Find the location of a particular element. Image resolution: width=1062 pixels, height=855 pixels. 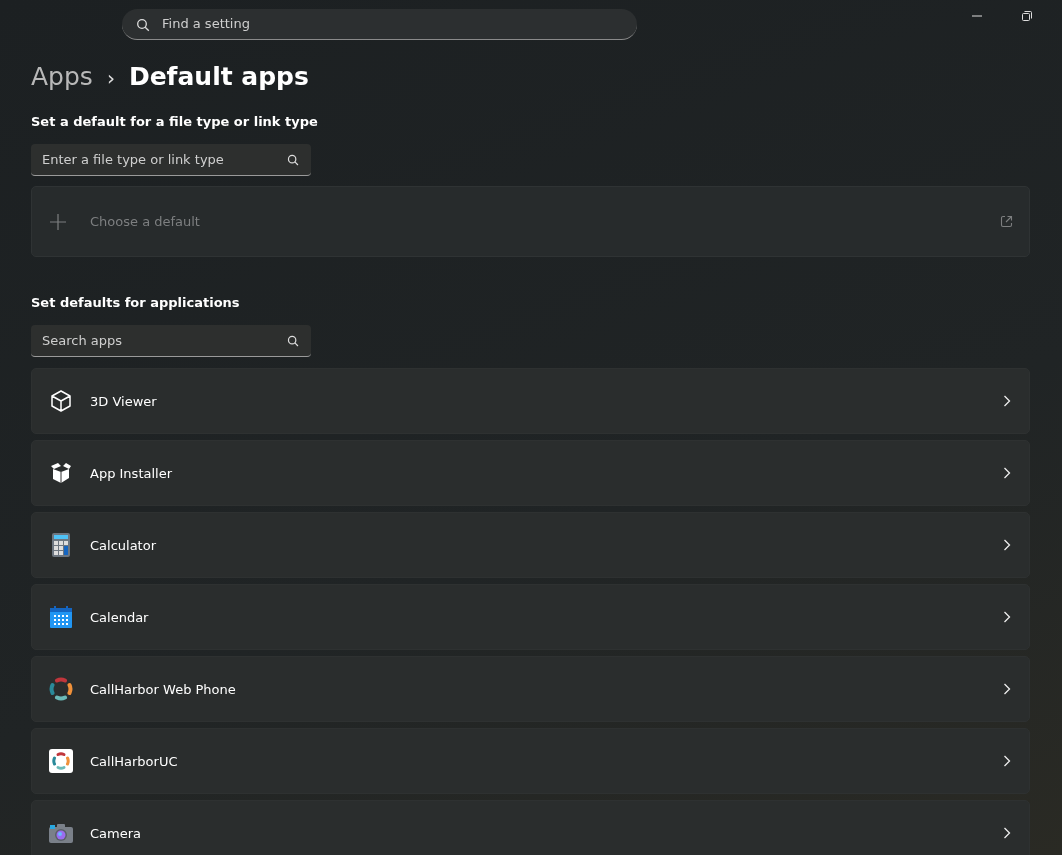

ring-tile-icon is located at coordinates (61, 761).